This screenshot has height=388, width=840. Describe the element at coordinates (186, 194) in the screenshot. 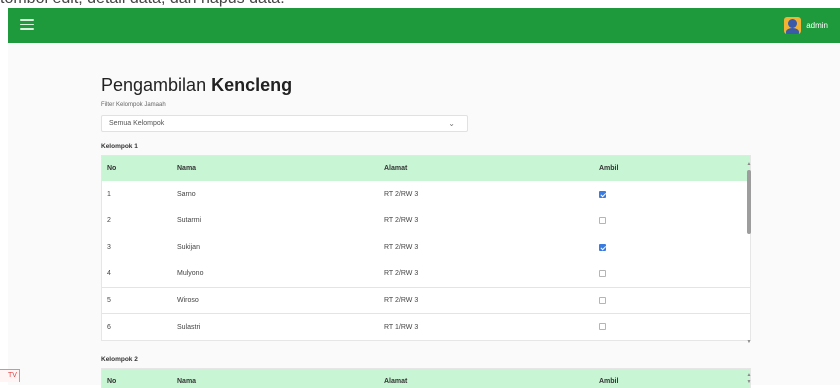

I see `cell-nama: Sarno` at that location.